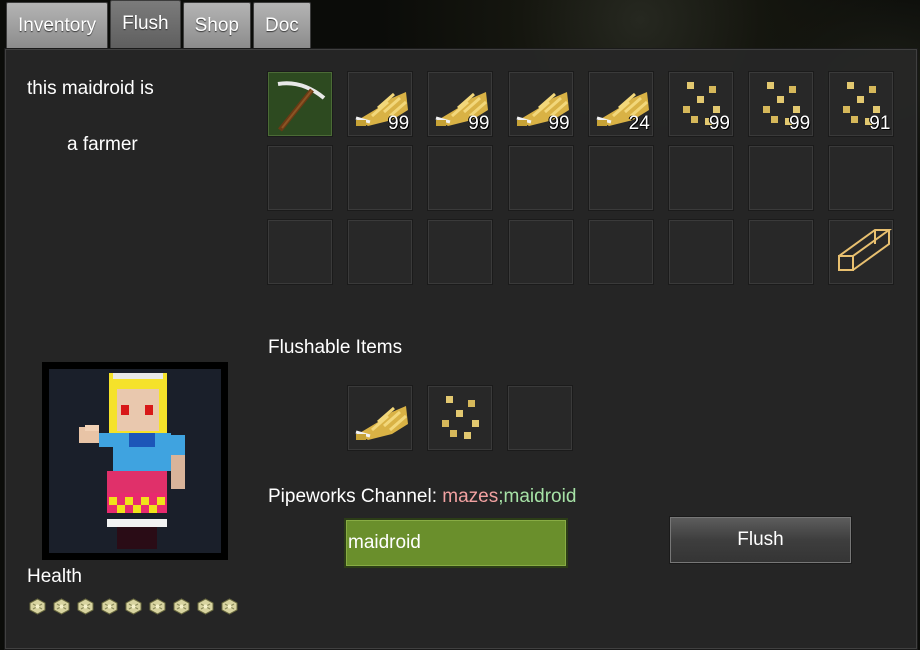 The width and height of the screenshot is (920, 650). Describe the element at coordinates (54, 576) in the screenshot. I see `health-label: Health` at that location.